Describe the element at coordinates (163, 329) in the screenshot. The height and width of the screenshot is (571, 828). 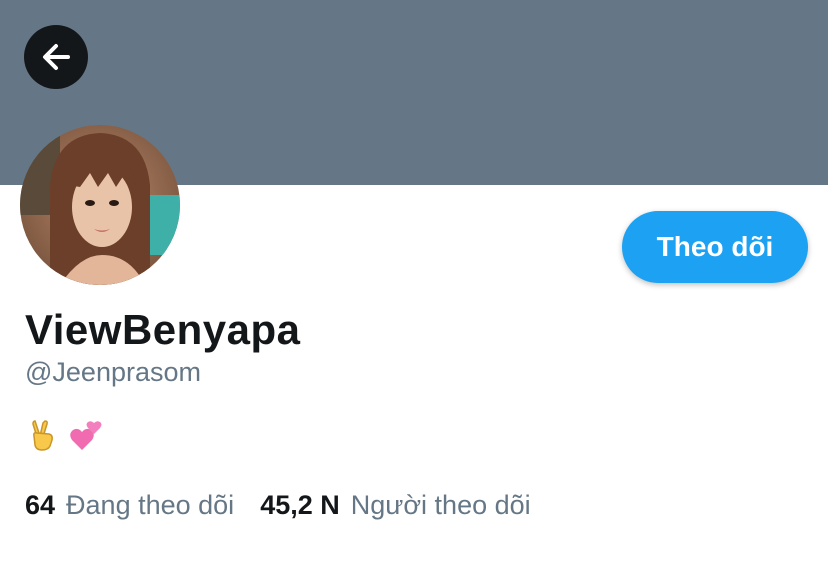
I see `display-name: ViewBenyapa` at that location.